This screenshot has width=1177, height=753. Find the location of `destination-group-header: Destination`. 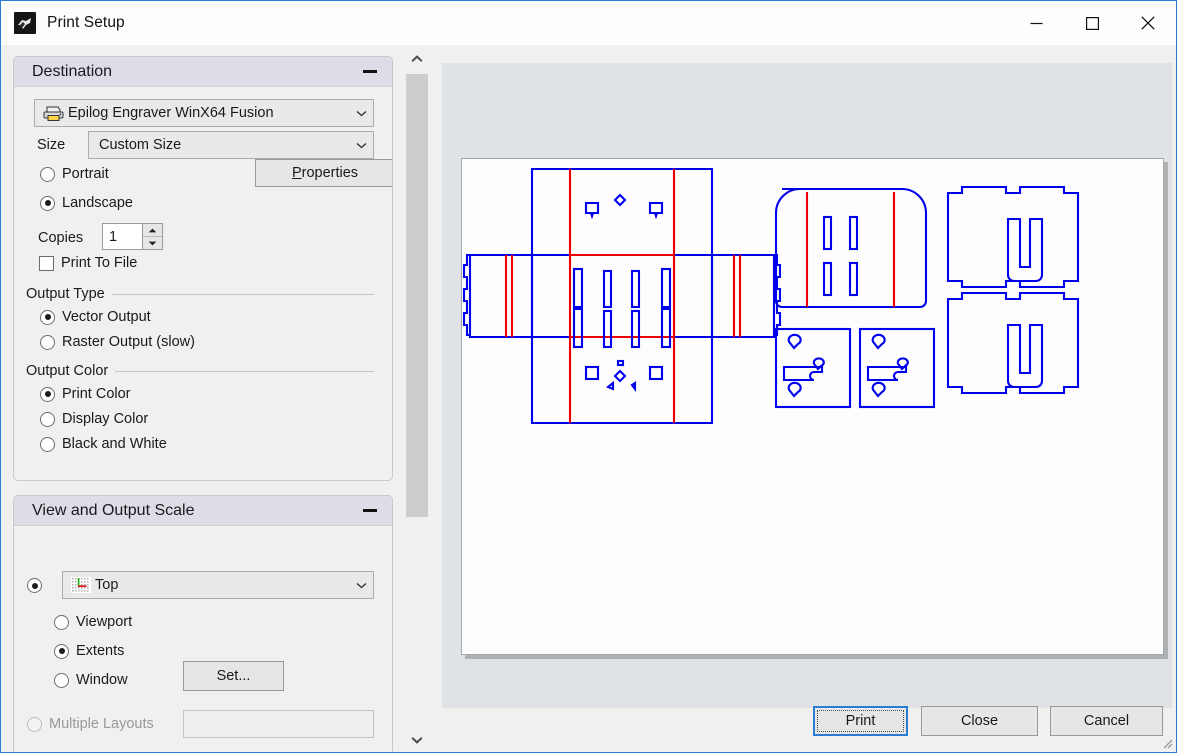

destination-group-header: Destination is located at coordinates (203, 72).